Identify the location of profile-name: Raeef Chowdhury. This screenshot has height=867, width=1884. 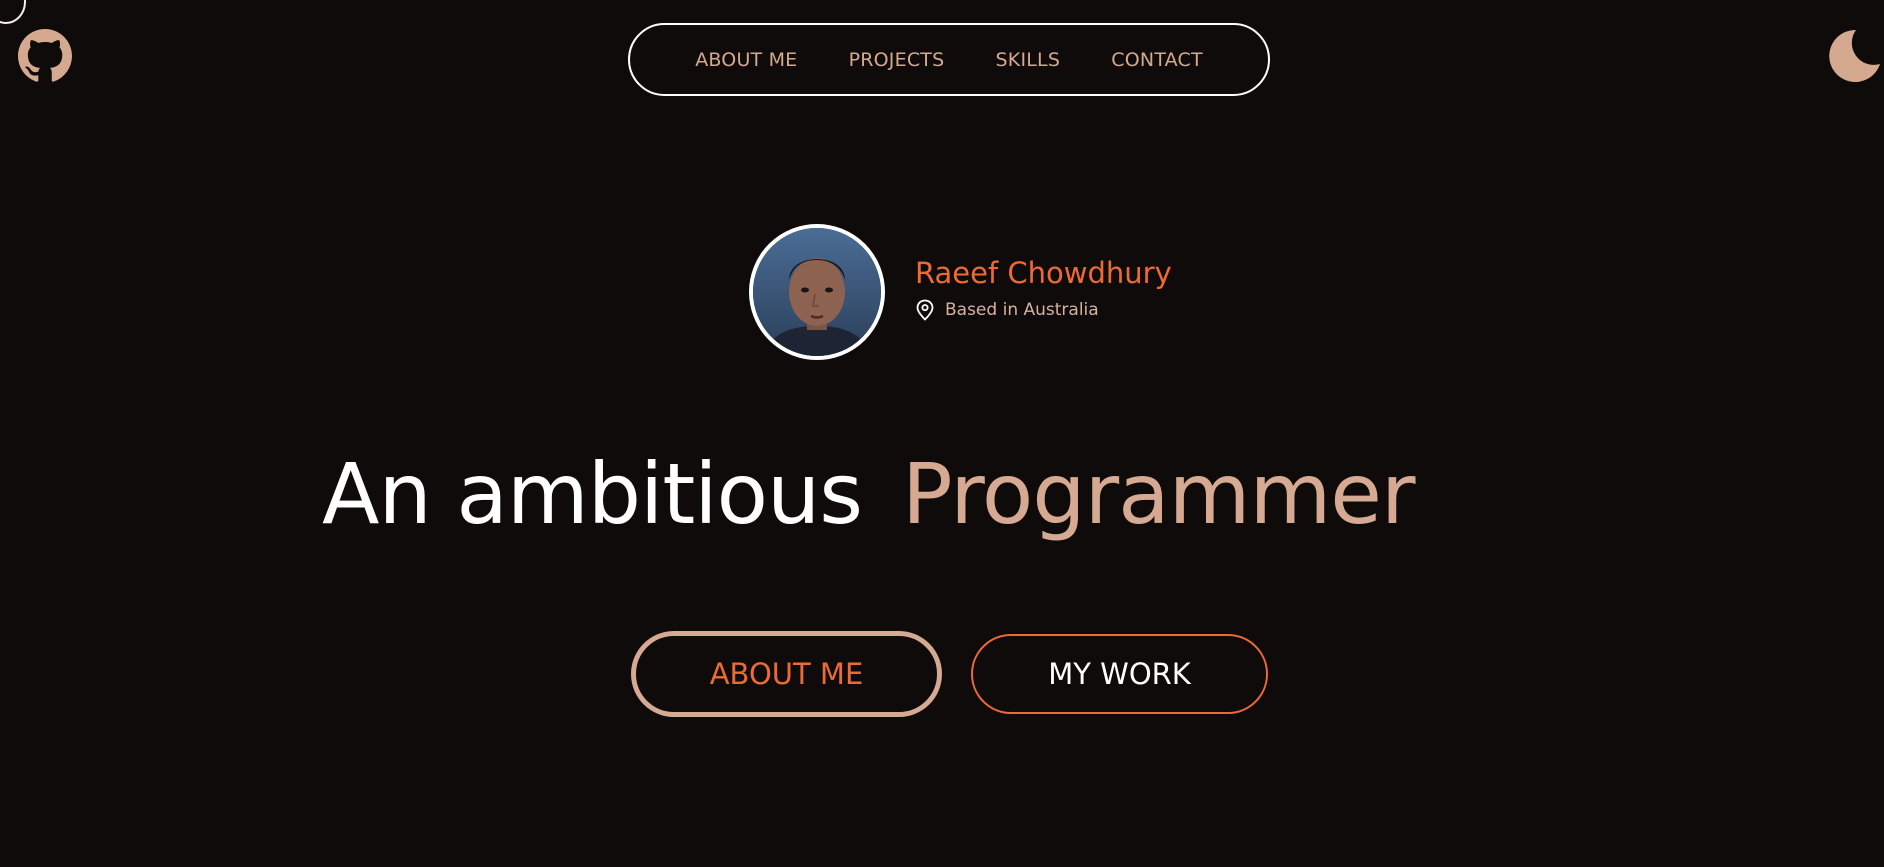
(1043, 273).